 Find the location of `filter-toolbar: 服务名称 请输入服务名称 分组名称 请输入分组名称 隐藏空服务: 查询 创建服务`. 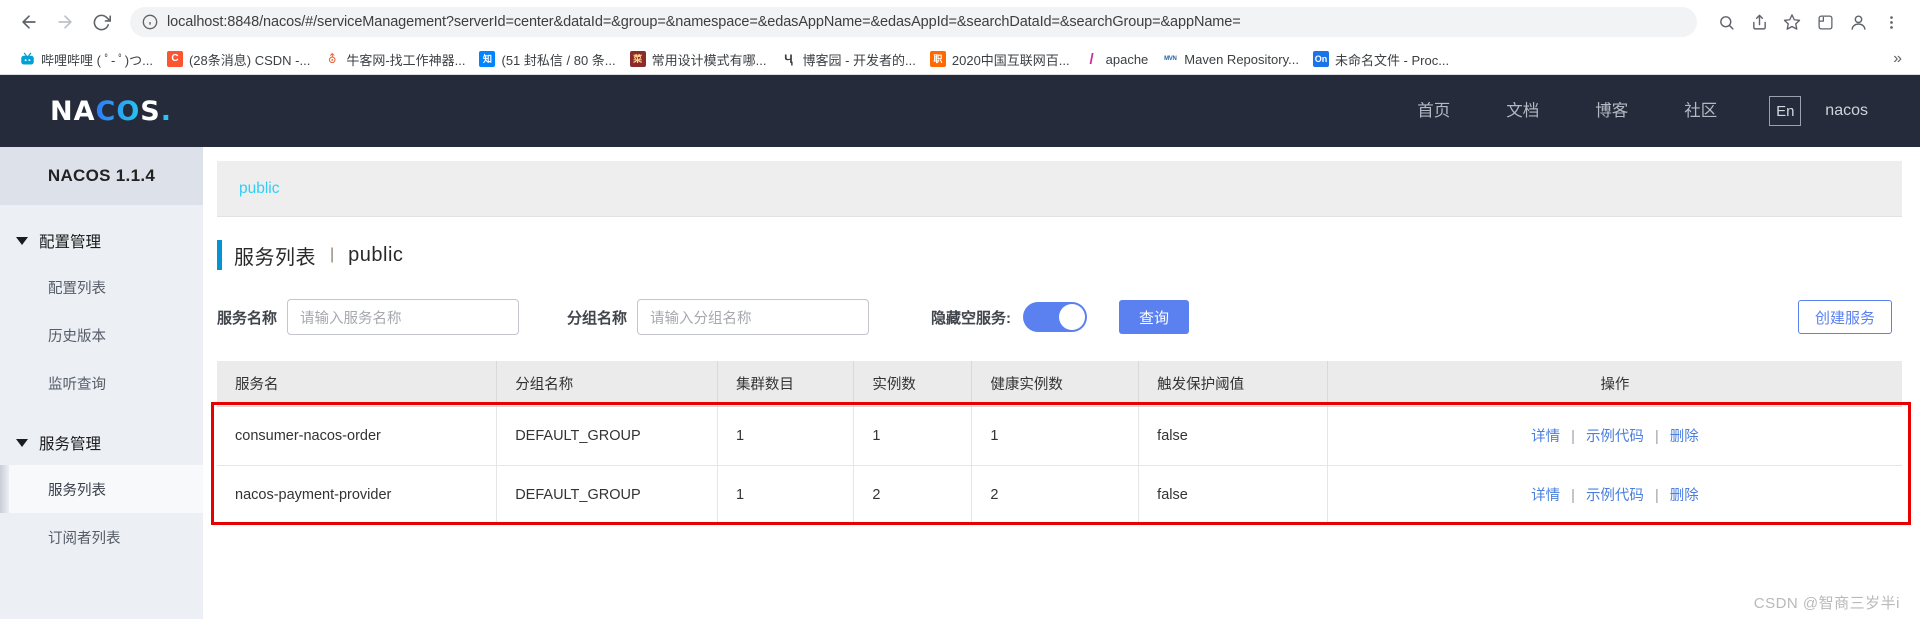

filter-toolbar: 服务名称 请输入服务名称 分组名称 请输入分组名称 隐藏空服务: 查询 创建服务 is located at coordinates (1068, 317).